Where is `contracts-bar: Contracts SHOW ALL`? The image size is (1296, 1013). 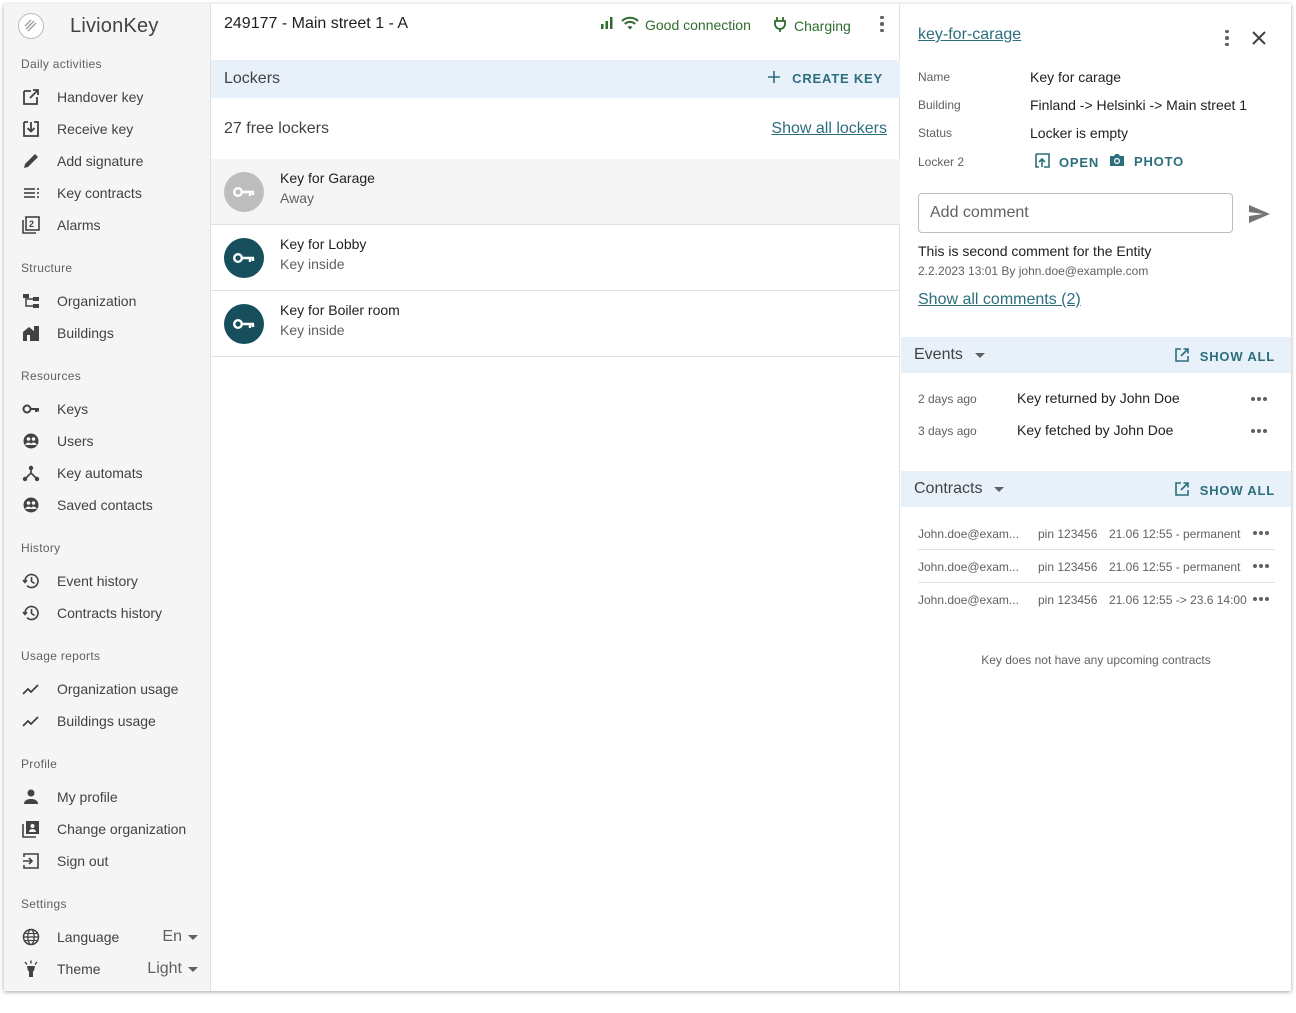 contracts-bar: Contracts SHOW ALL is located at coordinates (1096, 489).